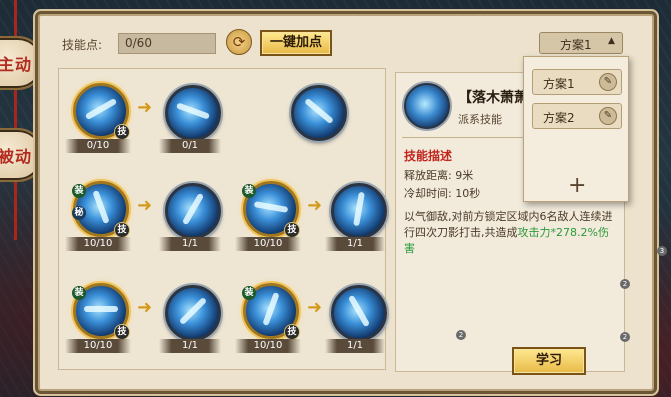 Image resolution: width=671 pixels, height=397 pixels. I want to click on skill-name: 【落木萧萧, so click(493, 98).